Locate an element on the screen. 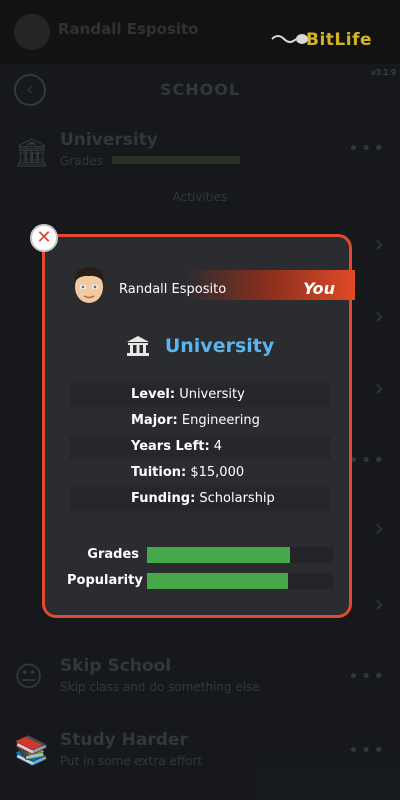  info-row-tuition: Tuition: $15,000 is located at coordinates (200, 473).